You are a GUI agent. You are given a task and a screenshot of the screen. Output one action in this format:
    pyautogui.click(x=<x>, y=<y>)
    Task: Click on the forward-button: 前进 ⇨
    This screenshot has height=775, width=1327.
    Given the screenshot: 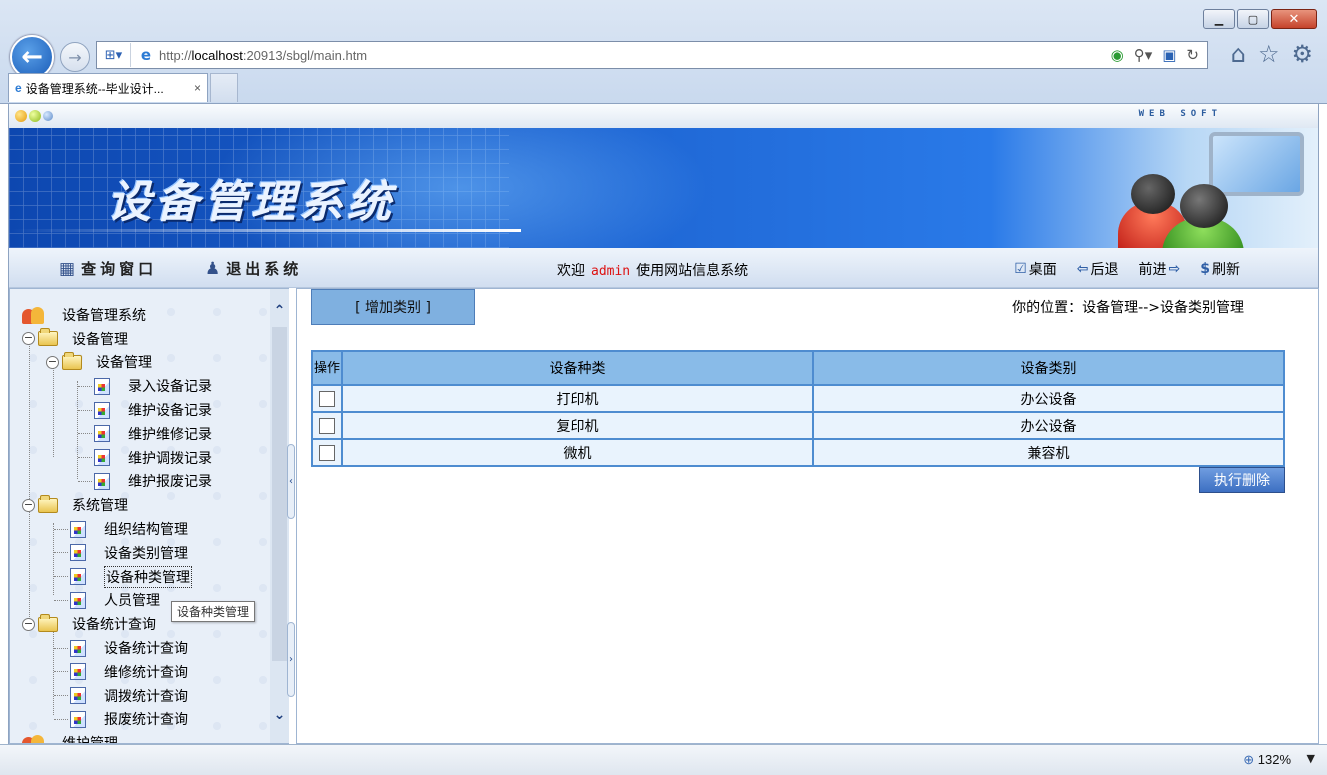 What is the action you would take?
    pyautogui.click(x=1160, y=269)
    